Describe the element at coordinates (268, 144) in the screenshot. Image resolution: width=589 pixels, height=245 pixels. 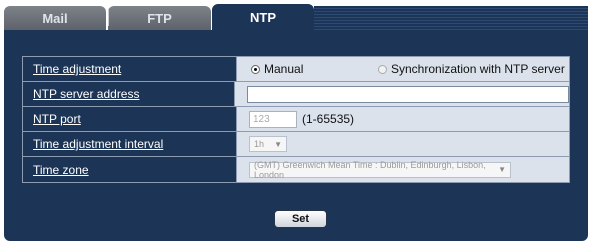
I see `time-adjustment-interval-select: 1h ▼` at that location.